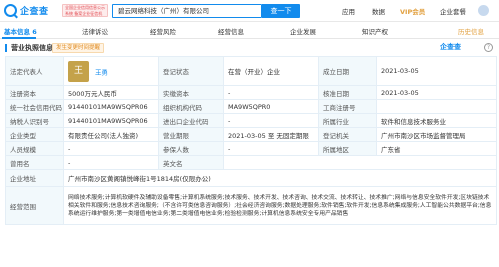 The height and width of the screenshot is (267, 499). I want to click on table-row: 注册资本 5000万元人民币 实缴资本 - 核准日期 2021-03-05, so click(251, 92).